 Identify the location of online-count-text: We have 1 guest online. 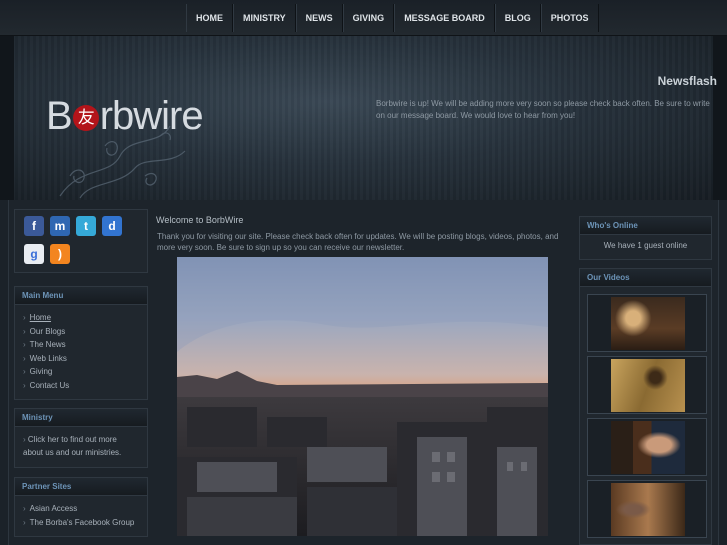
(645, 245).